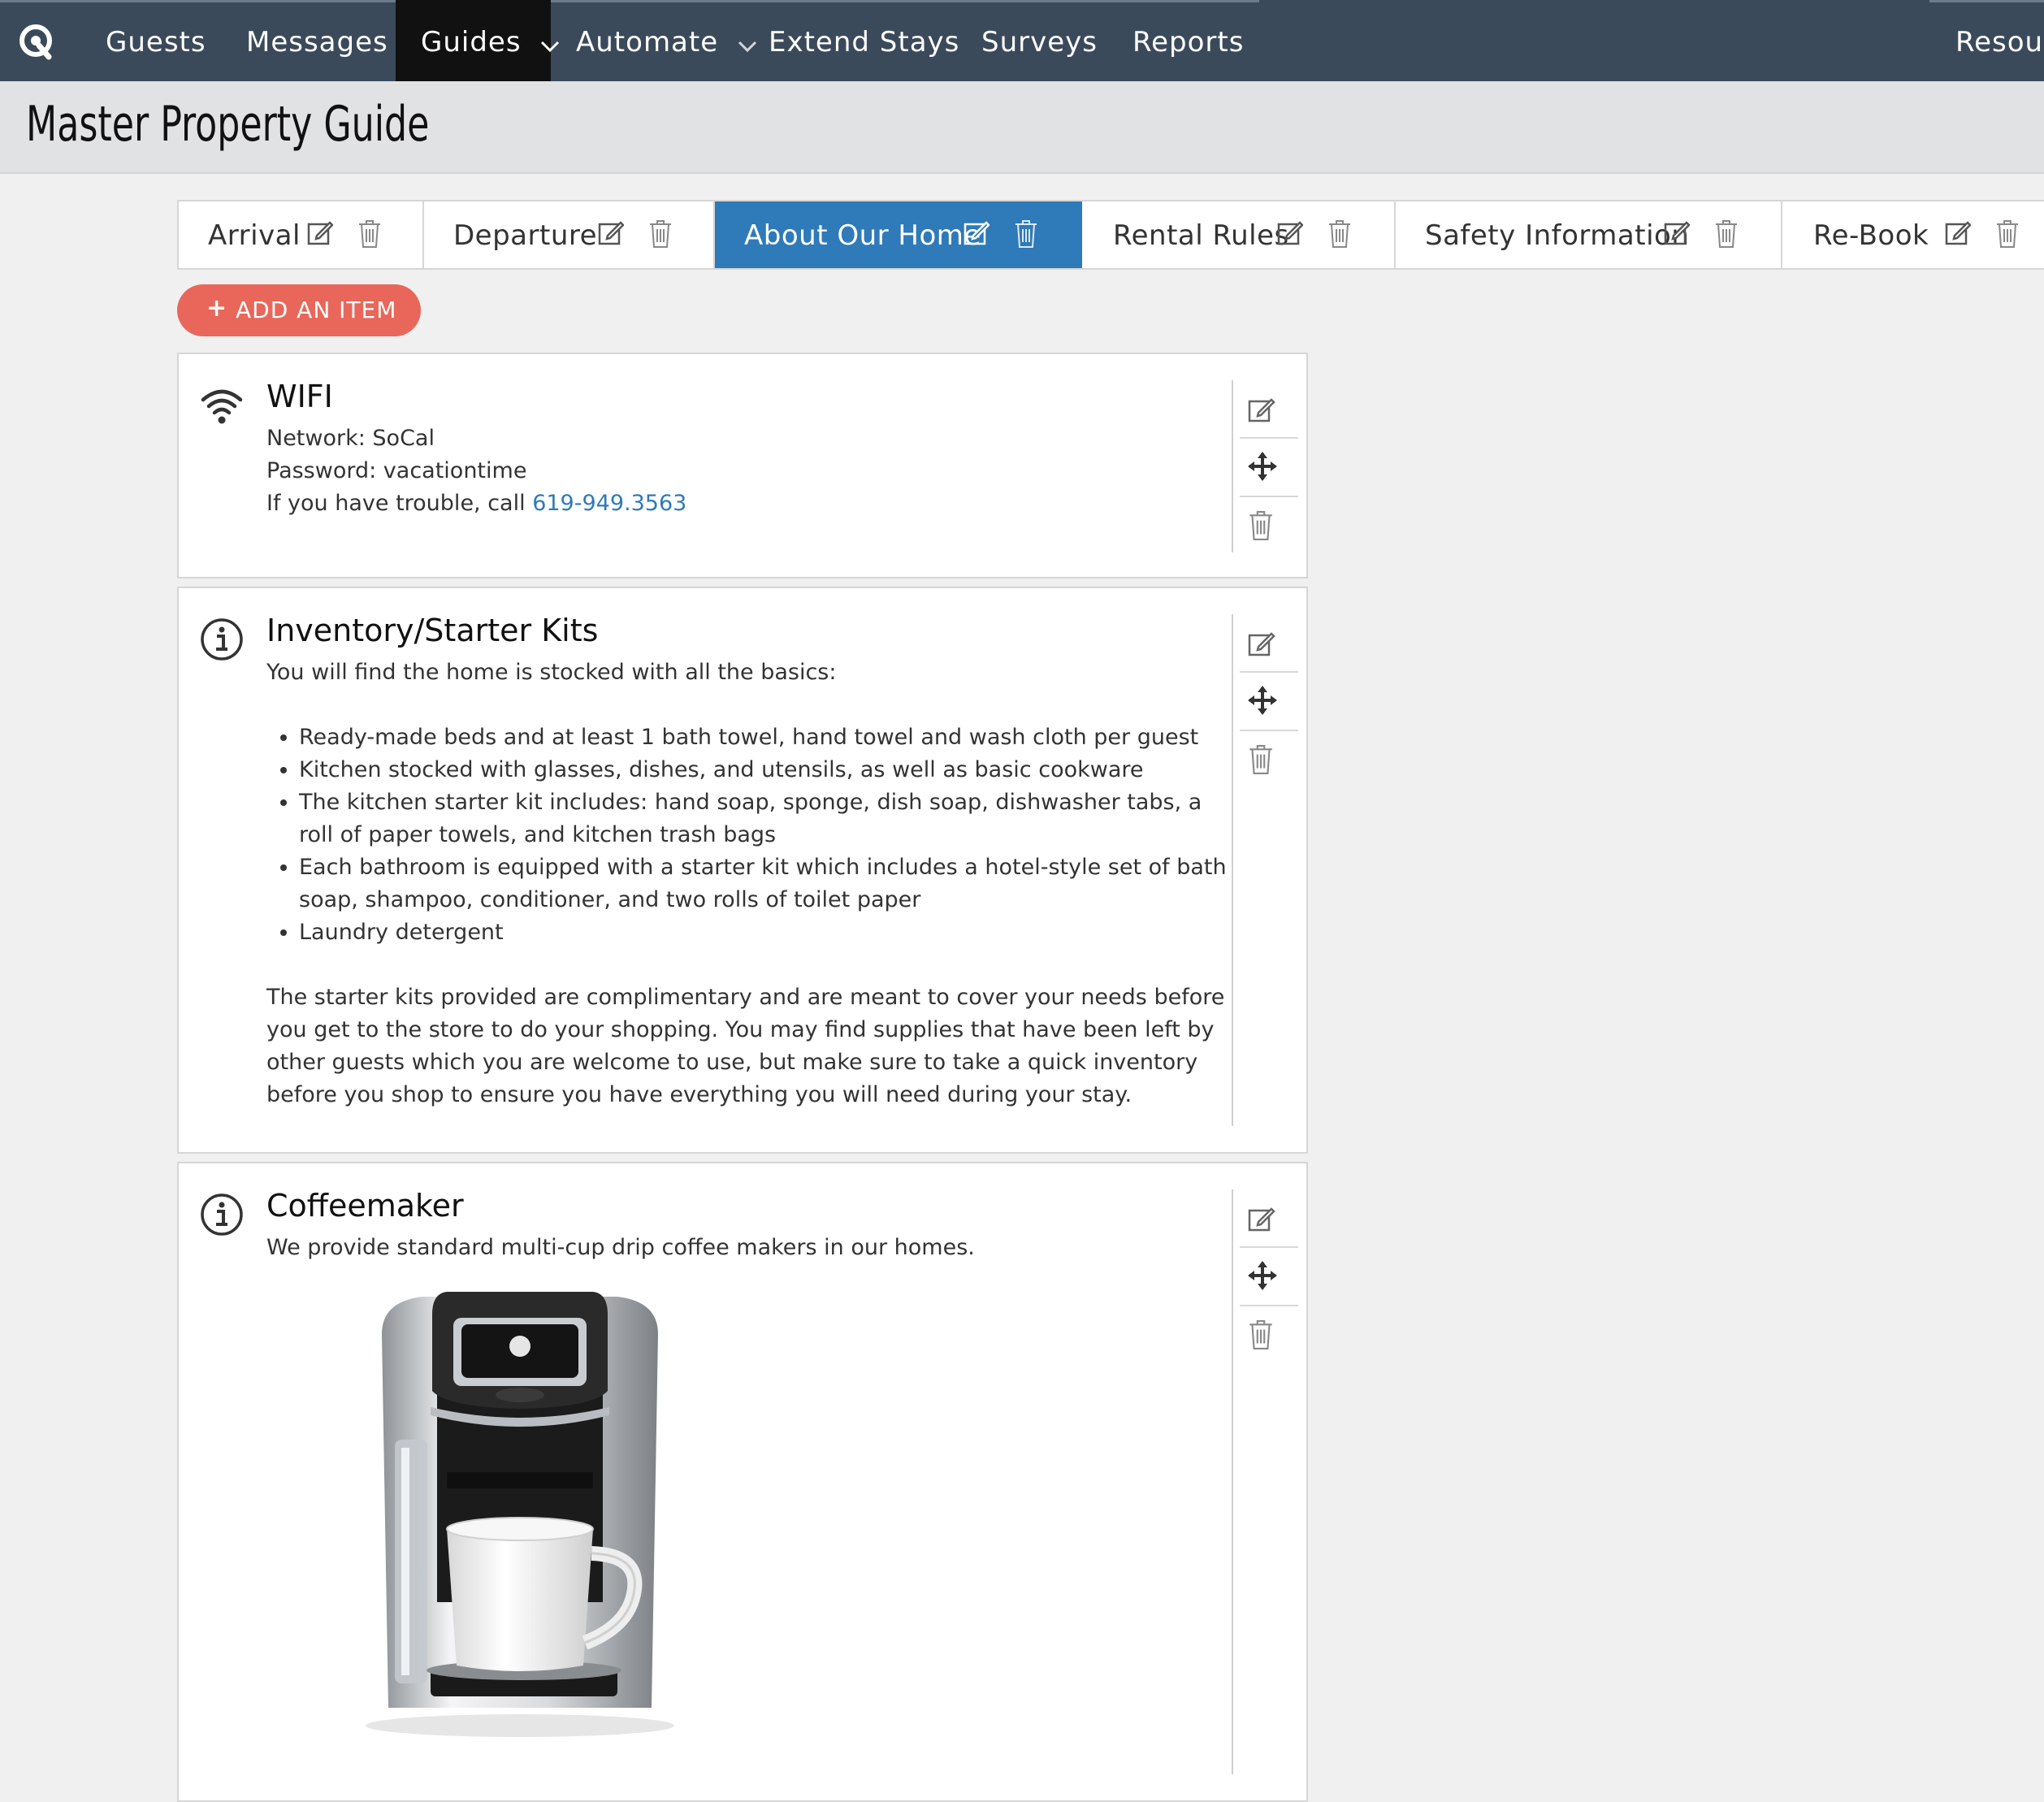 The image size is (2044, 1802). What do you see at coordinates (317, 310) in the screenshot?
I see `add-item-label: ADD AN ITEM` at bounding box center [317, 310].